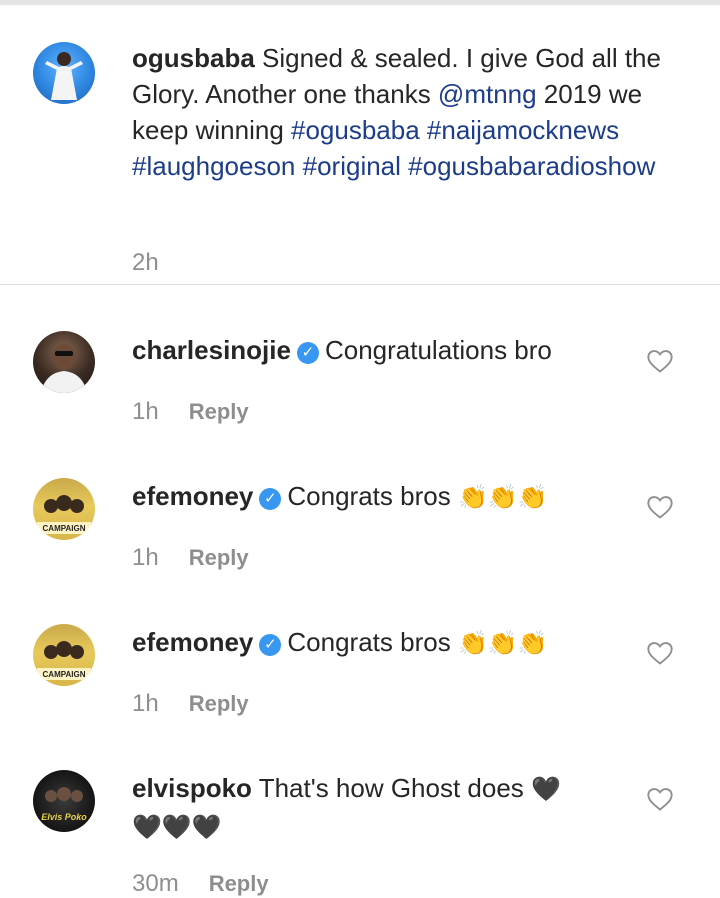  Describe the element at coordinates (438, 350) in the screenshot. I see `comment-body: Congratulations bro` at that location.